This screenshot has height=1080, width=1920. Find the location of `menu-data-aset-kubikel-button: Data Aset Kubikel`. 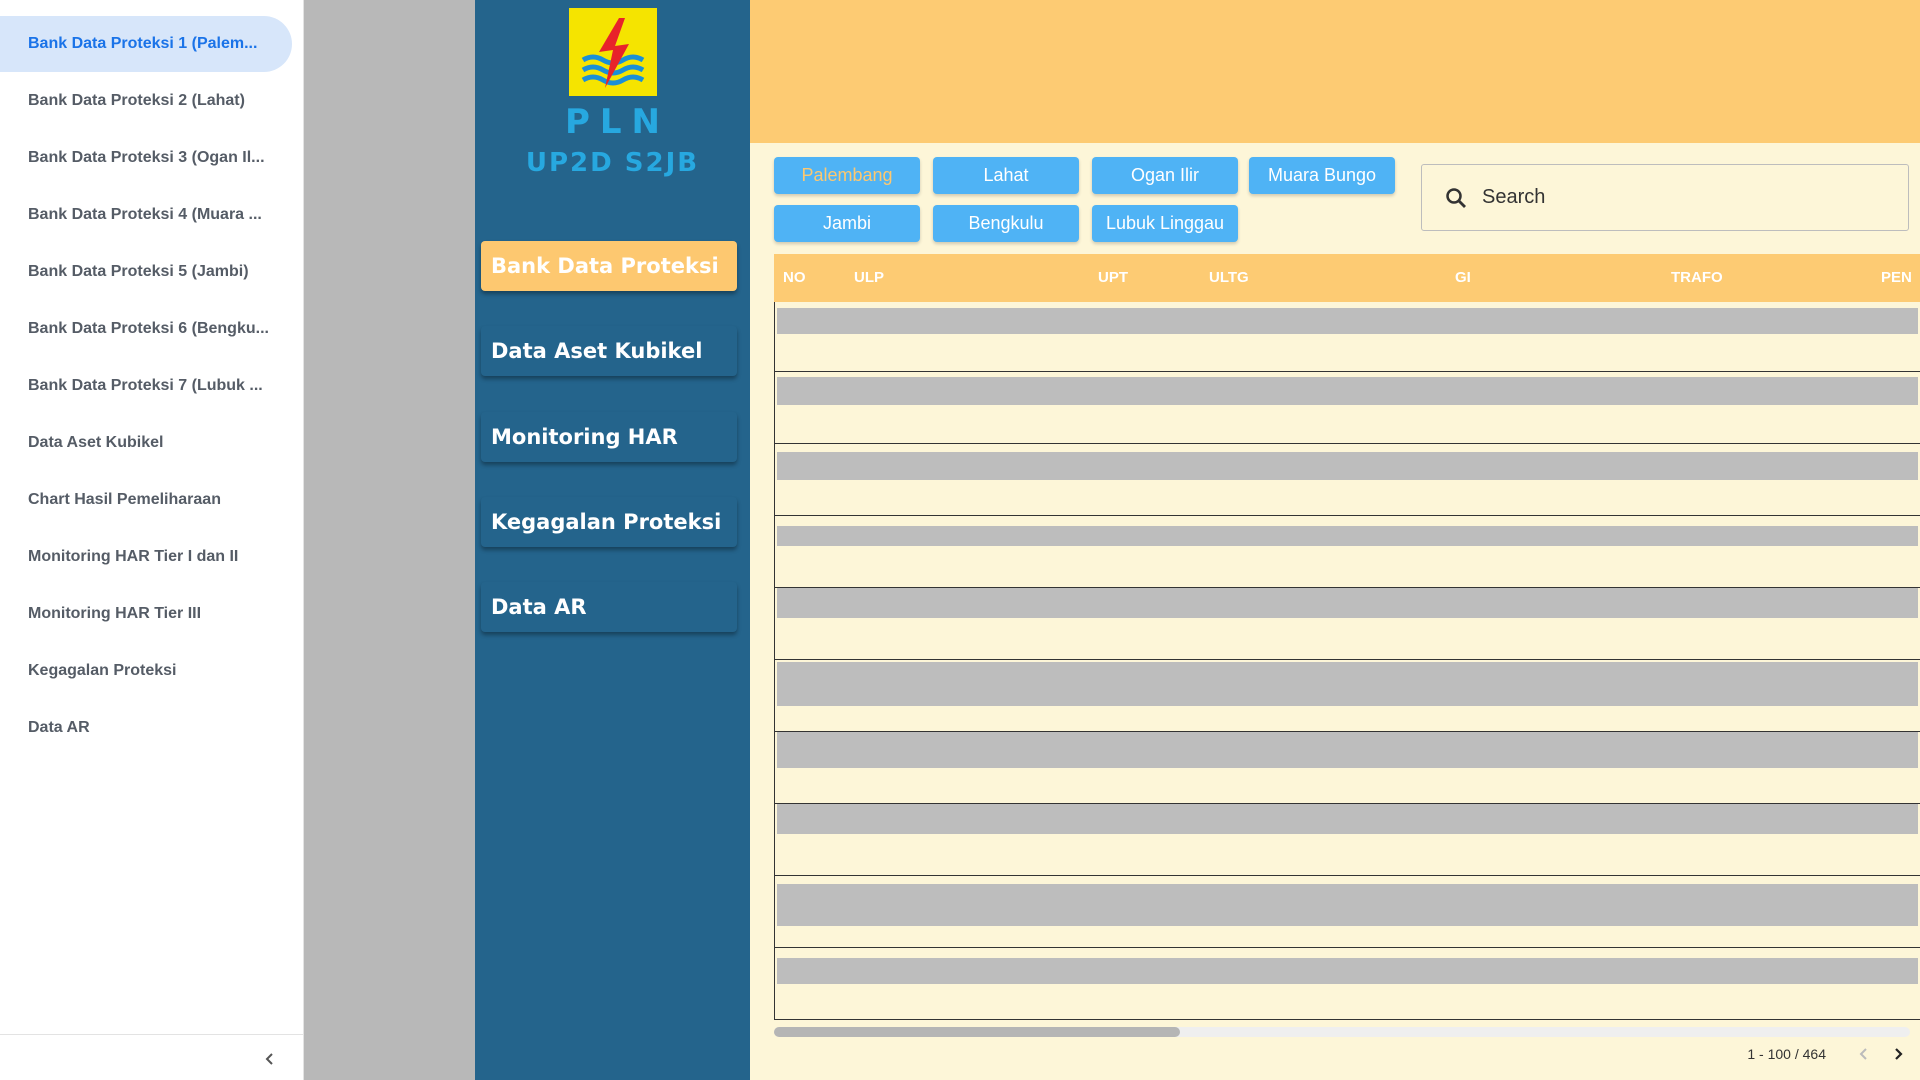

menu-data-aset-kubikel-button: Data Aset Kubikel is located at coordinates (609, 351).